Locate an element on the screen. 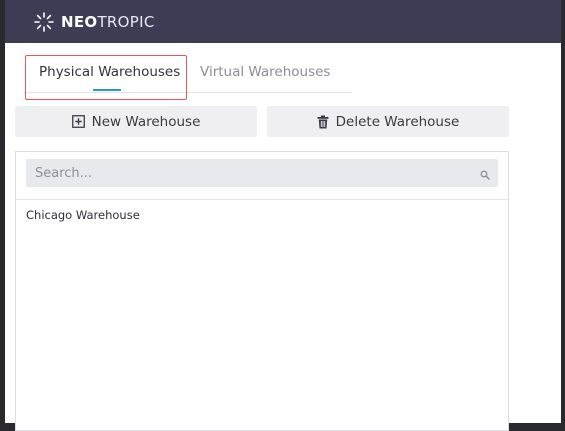 The image size is (565, 431). warehouse-tabs: Physical Warehouses Virtual Warehouses is located at coordinates (188, 73).